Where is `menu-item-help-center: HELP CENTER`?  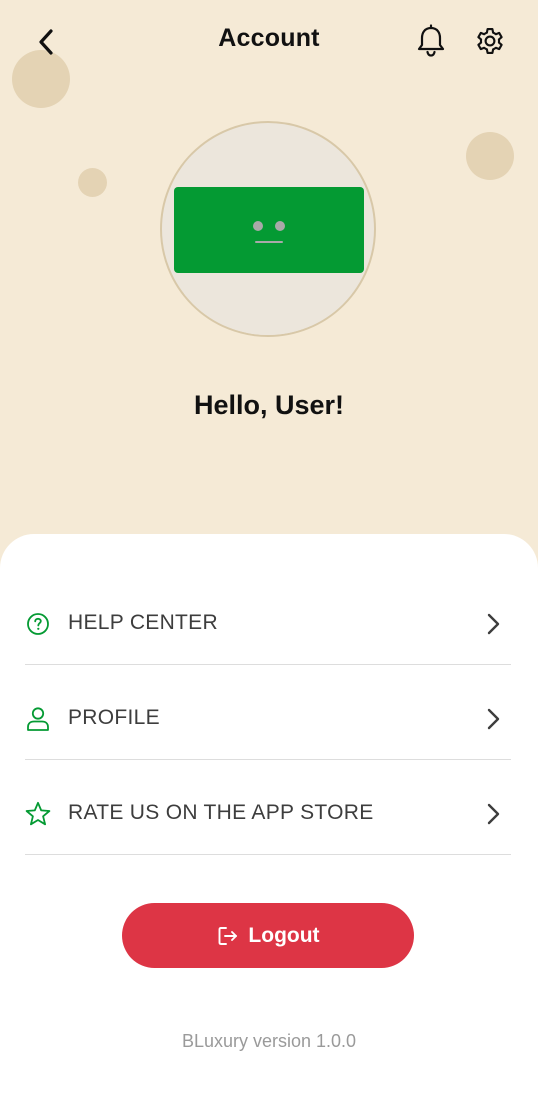
menu-item-help-center: HELP CENTER is located at coordinates (268, 617).